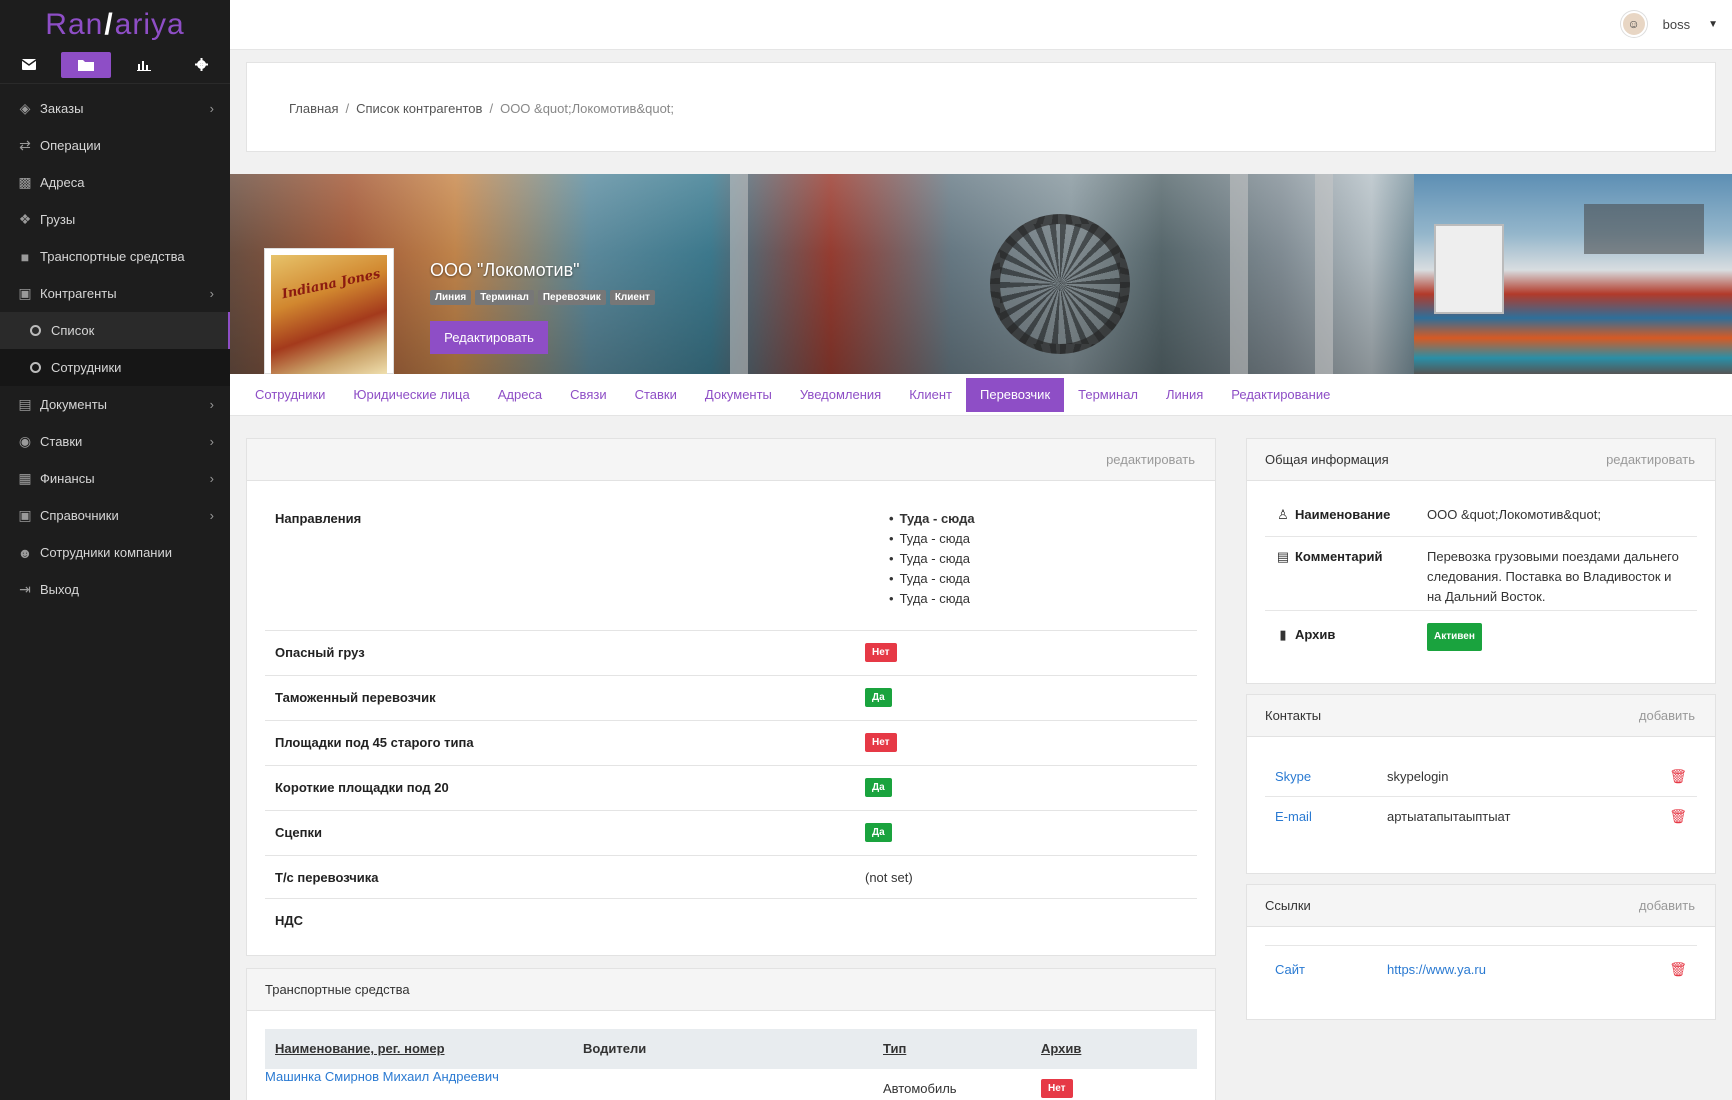 This screenshot has width=1732, height=1100. I want to click on sidebar-item-counterparties: ▣ Контрагенты ›, so click(115, 293).